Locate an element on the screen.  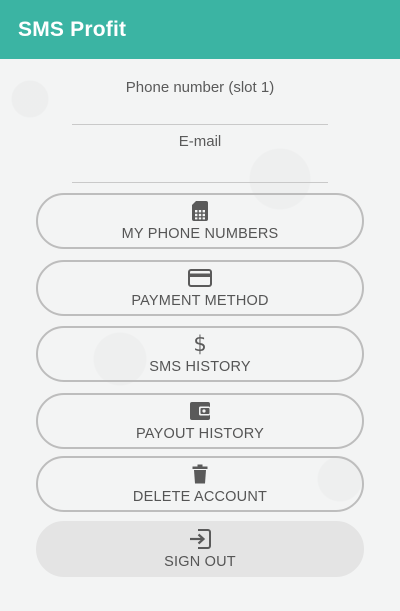
credit-card-icon is located at coordinates (200, 278).